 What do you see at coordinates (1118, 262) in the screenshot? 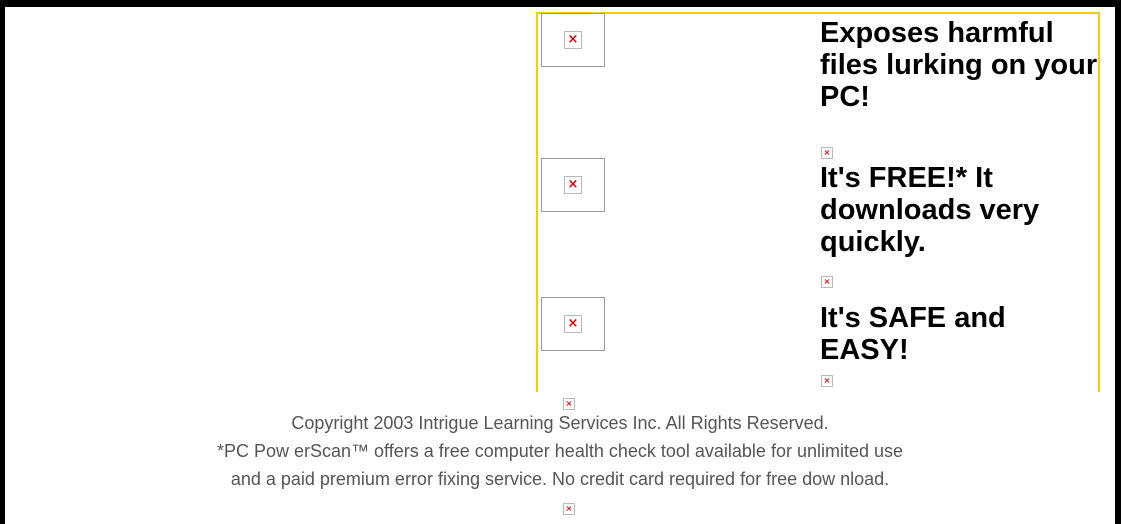
I see `window-frame-right` at bounding box center [1118, 262].